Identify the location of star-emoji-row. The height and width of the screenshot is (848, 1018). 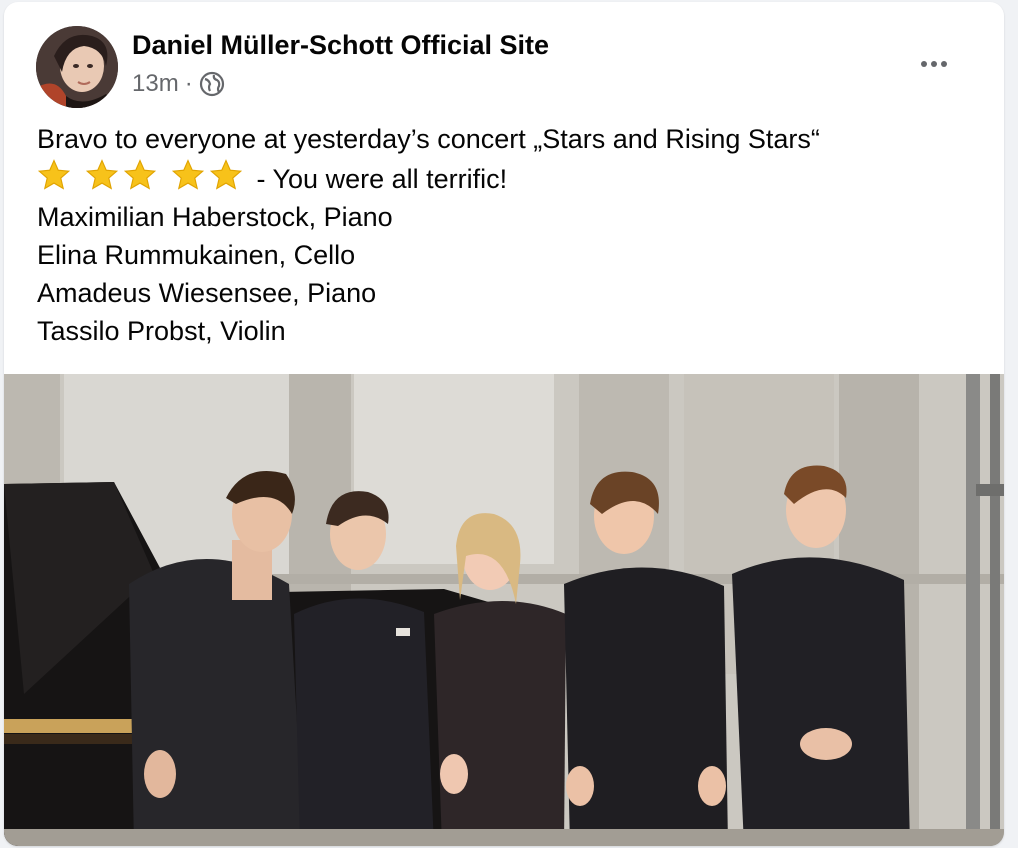
(140, 175).